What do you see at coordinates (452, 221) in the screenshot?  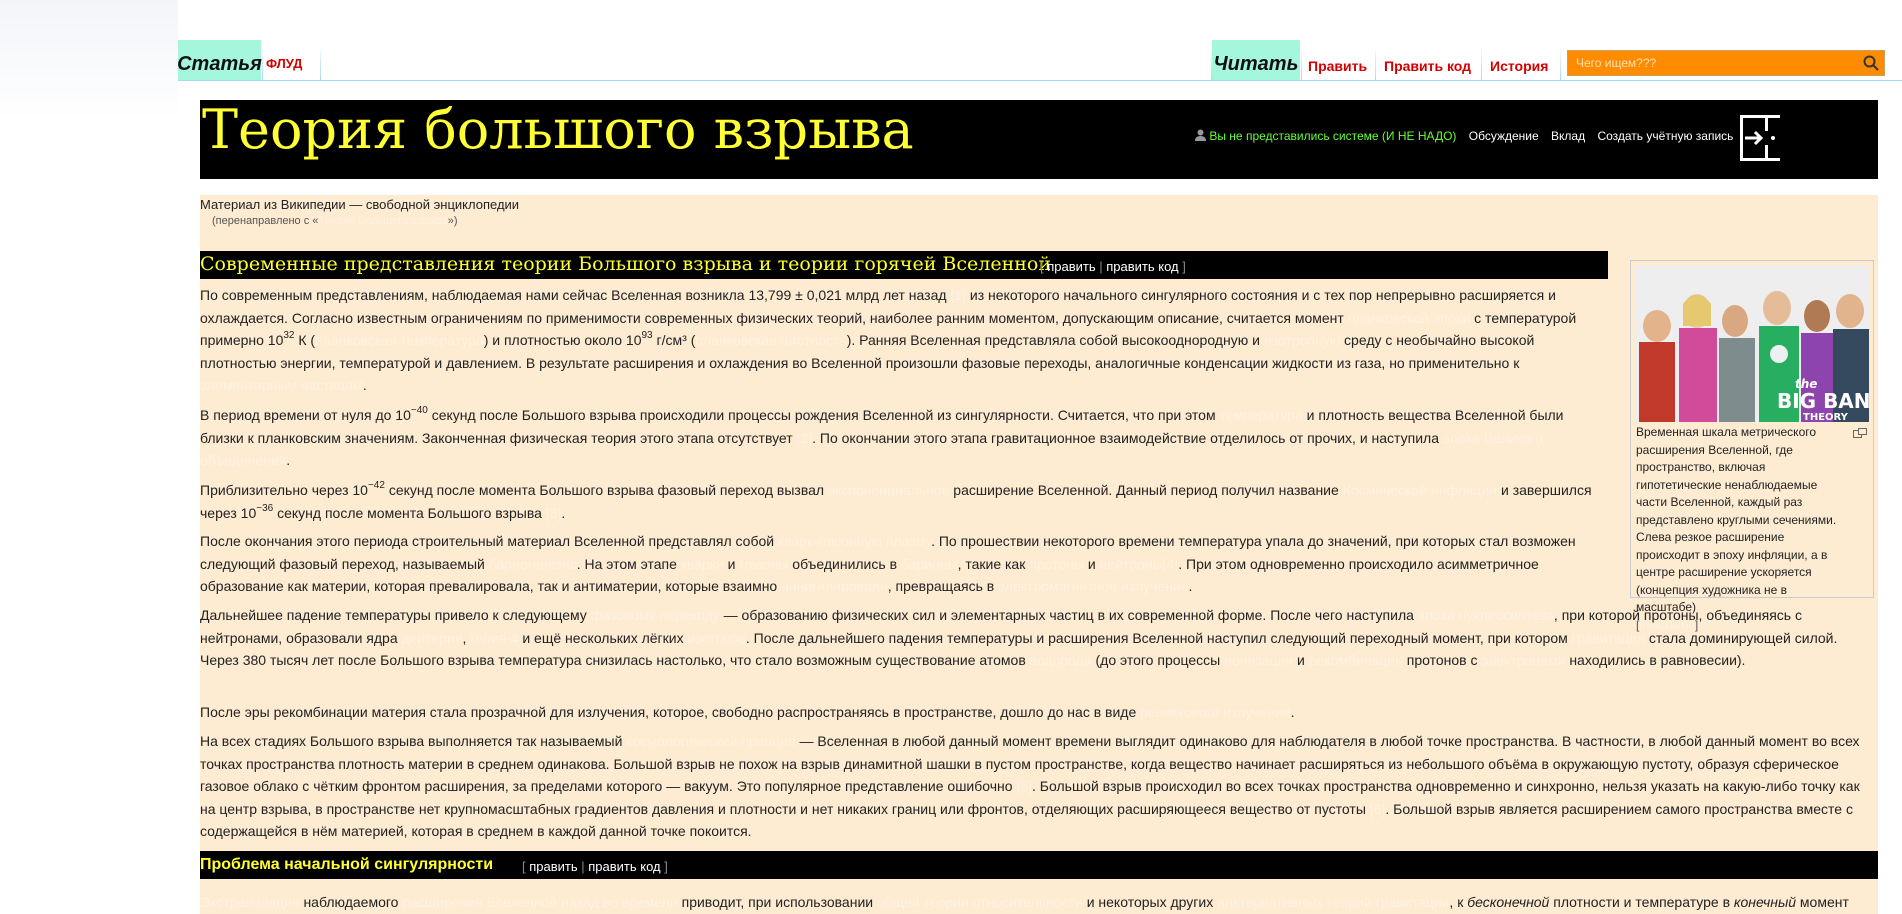 I see `redirect-suffix: »)` at bounding box center [452, 221].